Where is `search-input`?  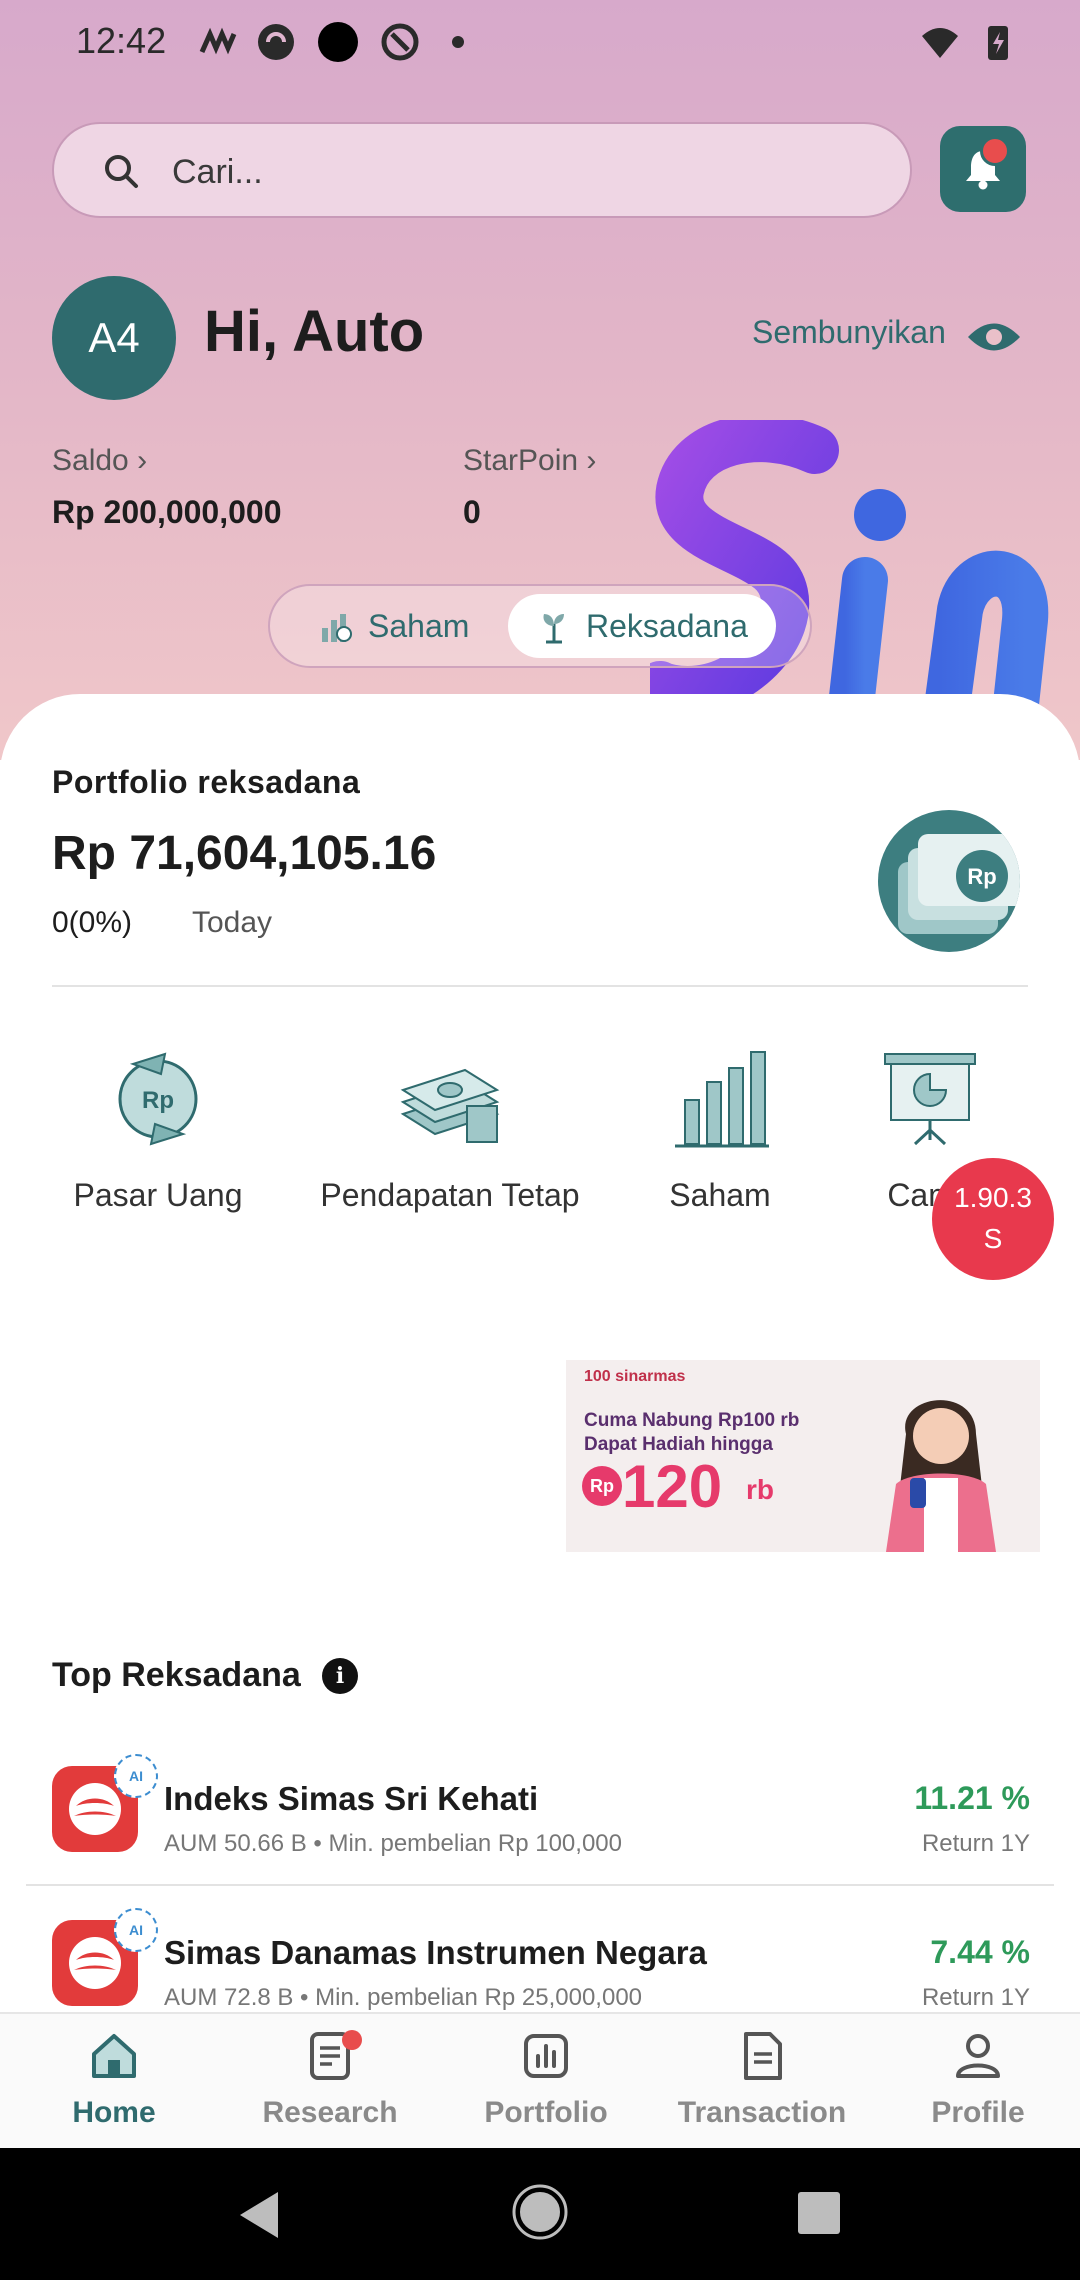 search-input is located at coordinates (522, 172).